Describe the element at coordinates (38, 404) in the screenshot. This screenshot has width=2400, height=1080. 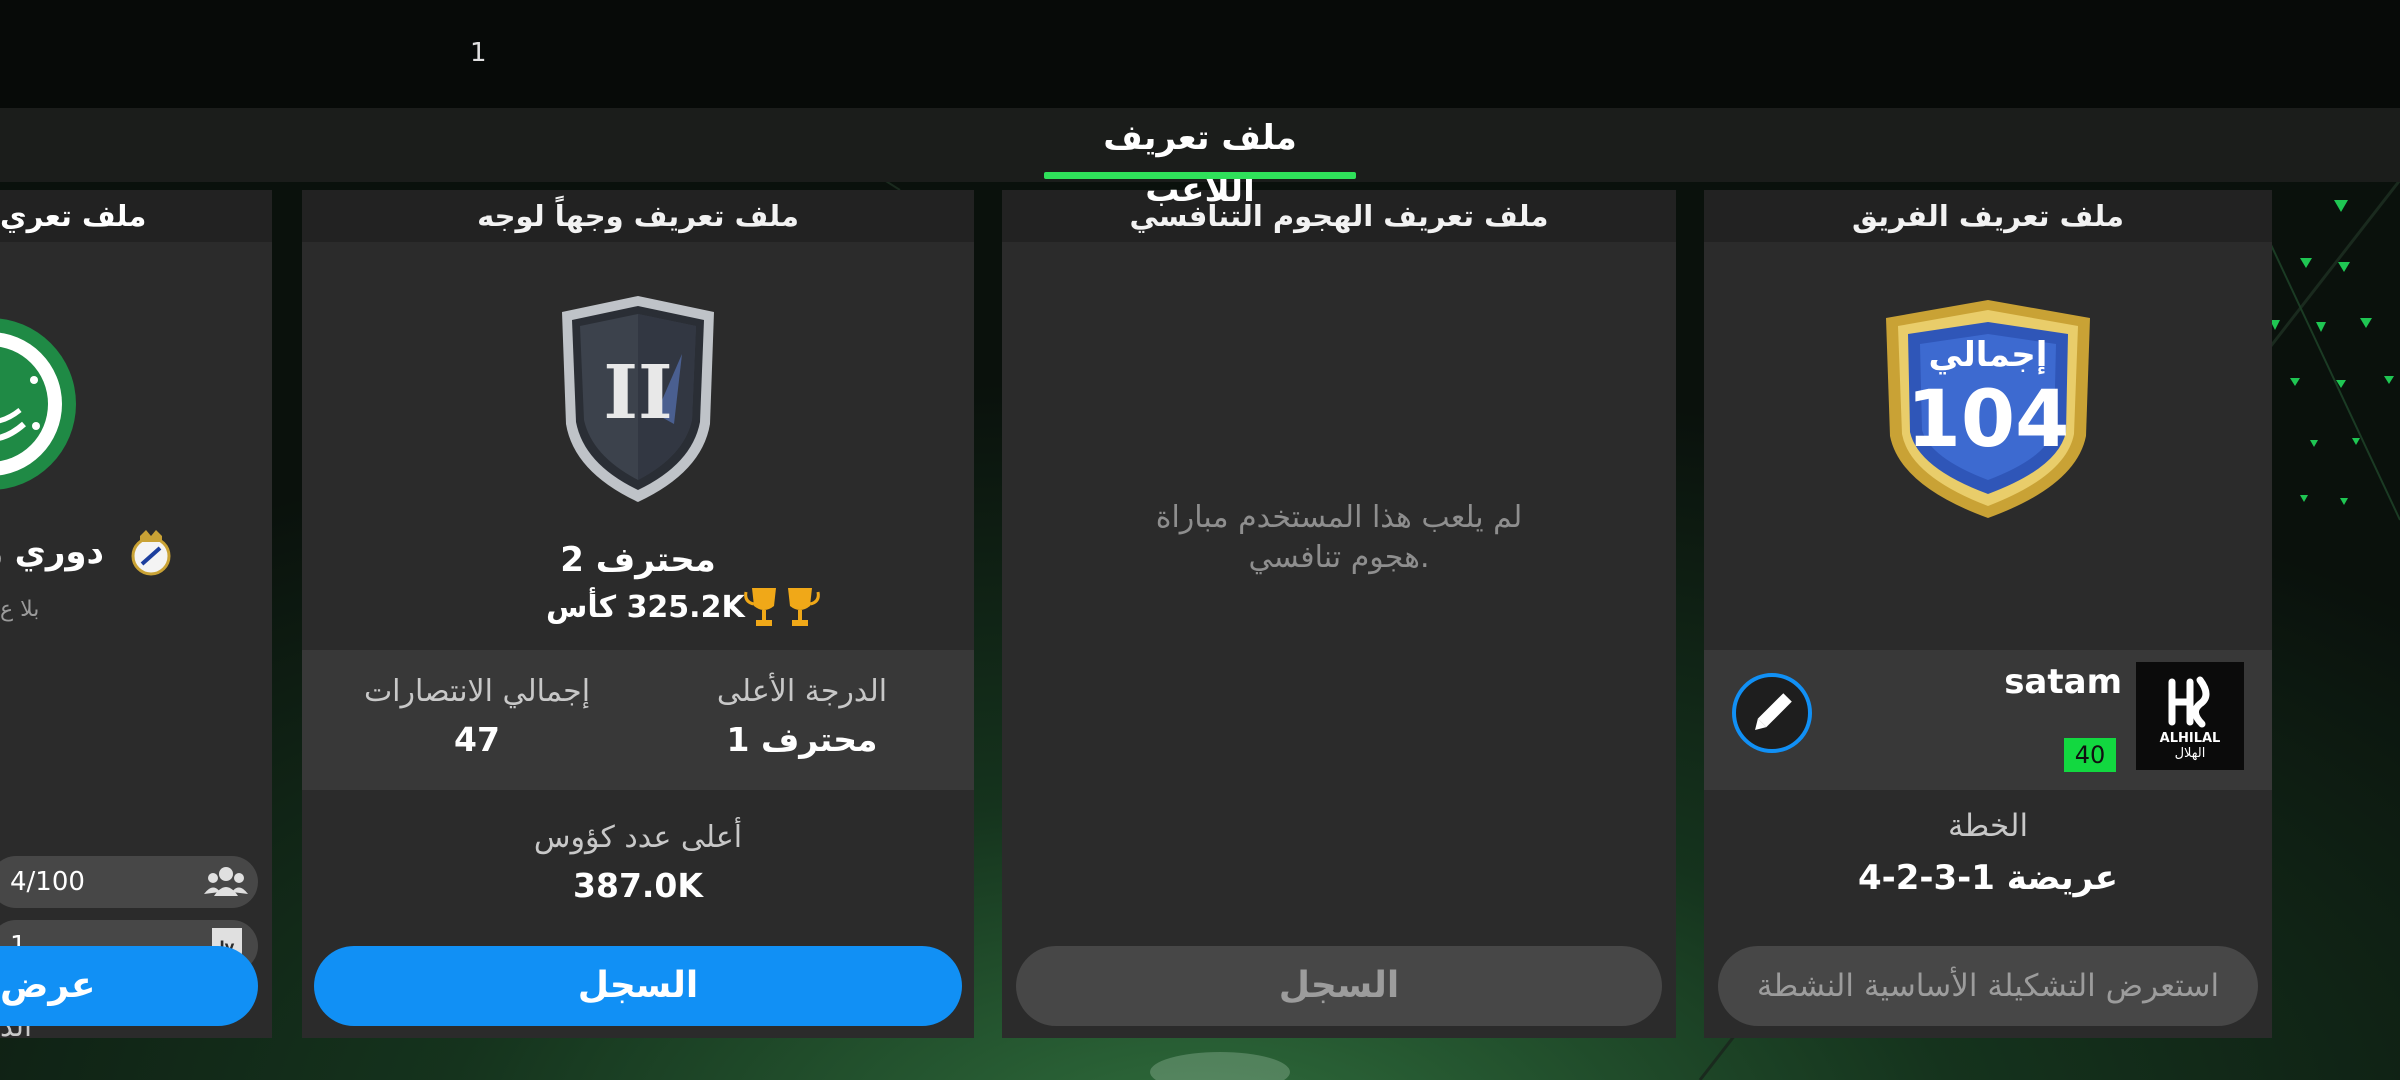
I see `league-crest` at that location.